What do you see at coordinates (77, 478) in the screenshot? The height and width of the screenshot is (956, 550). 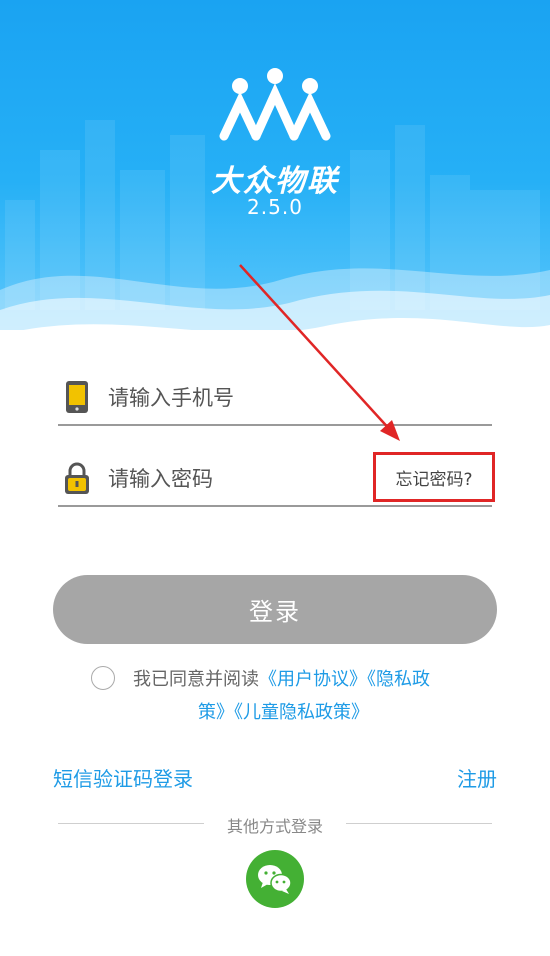 I see `lock-icon` at bounding box center [77, 478].